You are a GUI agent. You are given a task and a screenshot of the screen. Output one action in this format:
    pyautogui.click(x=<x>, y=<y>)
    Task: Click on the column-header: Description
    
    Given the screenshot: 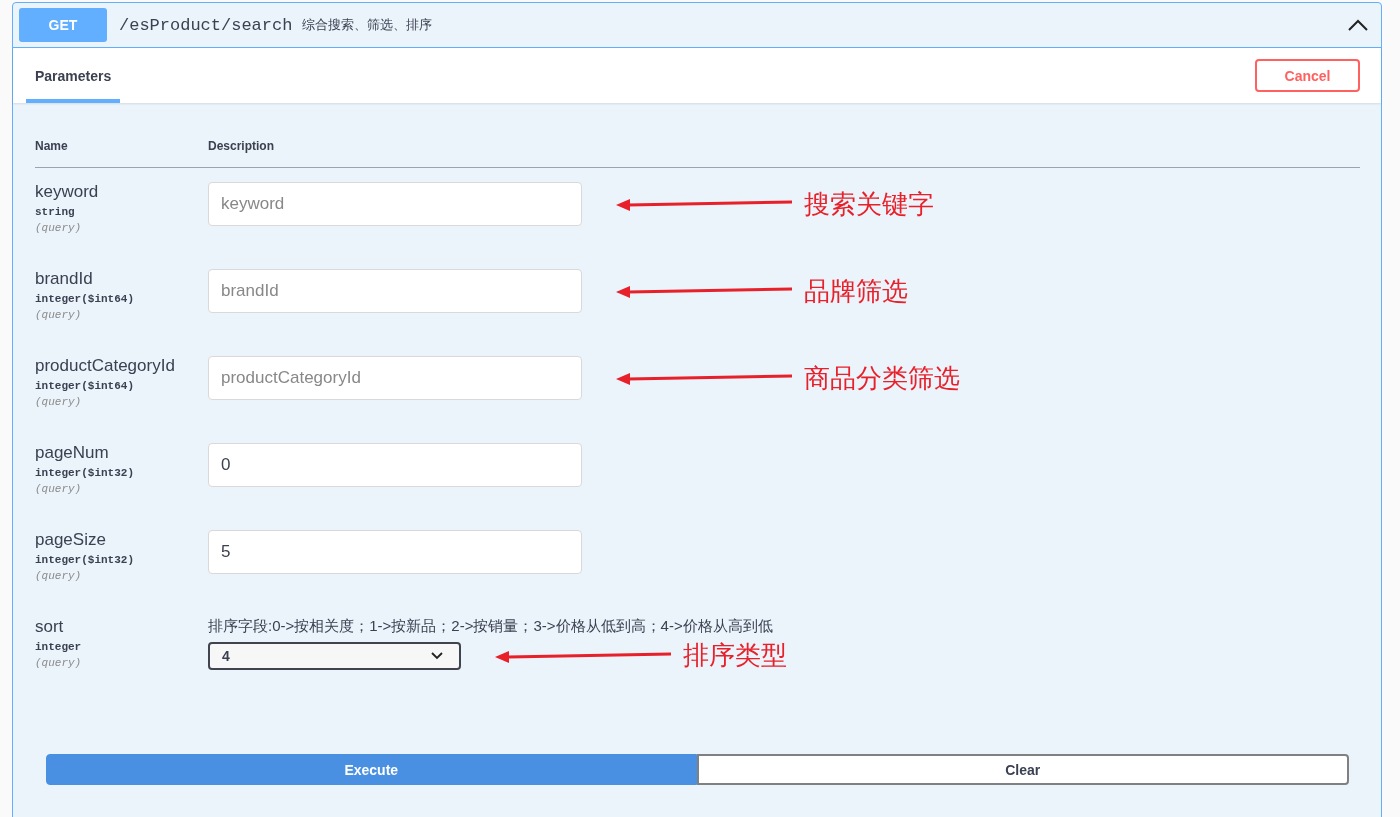 What is the action you would take?
    pyautogui.click(x=241, y=146)
    